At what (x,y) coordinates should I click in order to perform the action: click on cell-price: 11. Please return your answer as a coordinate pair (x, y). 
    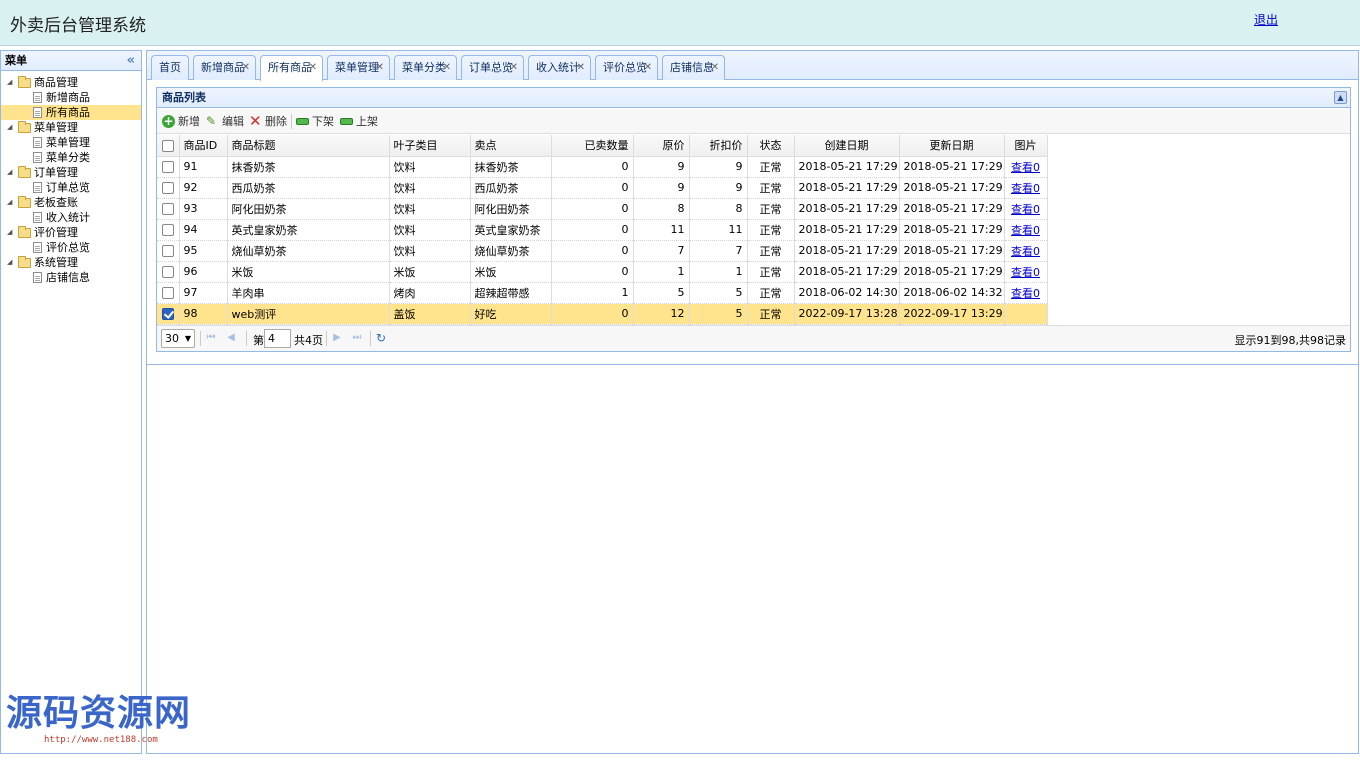
    Looking at the image, I should click on (661, 230).